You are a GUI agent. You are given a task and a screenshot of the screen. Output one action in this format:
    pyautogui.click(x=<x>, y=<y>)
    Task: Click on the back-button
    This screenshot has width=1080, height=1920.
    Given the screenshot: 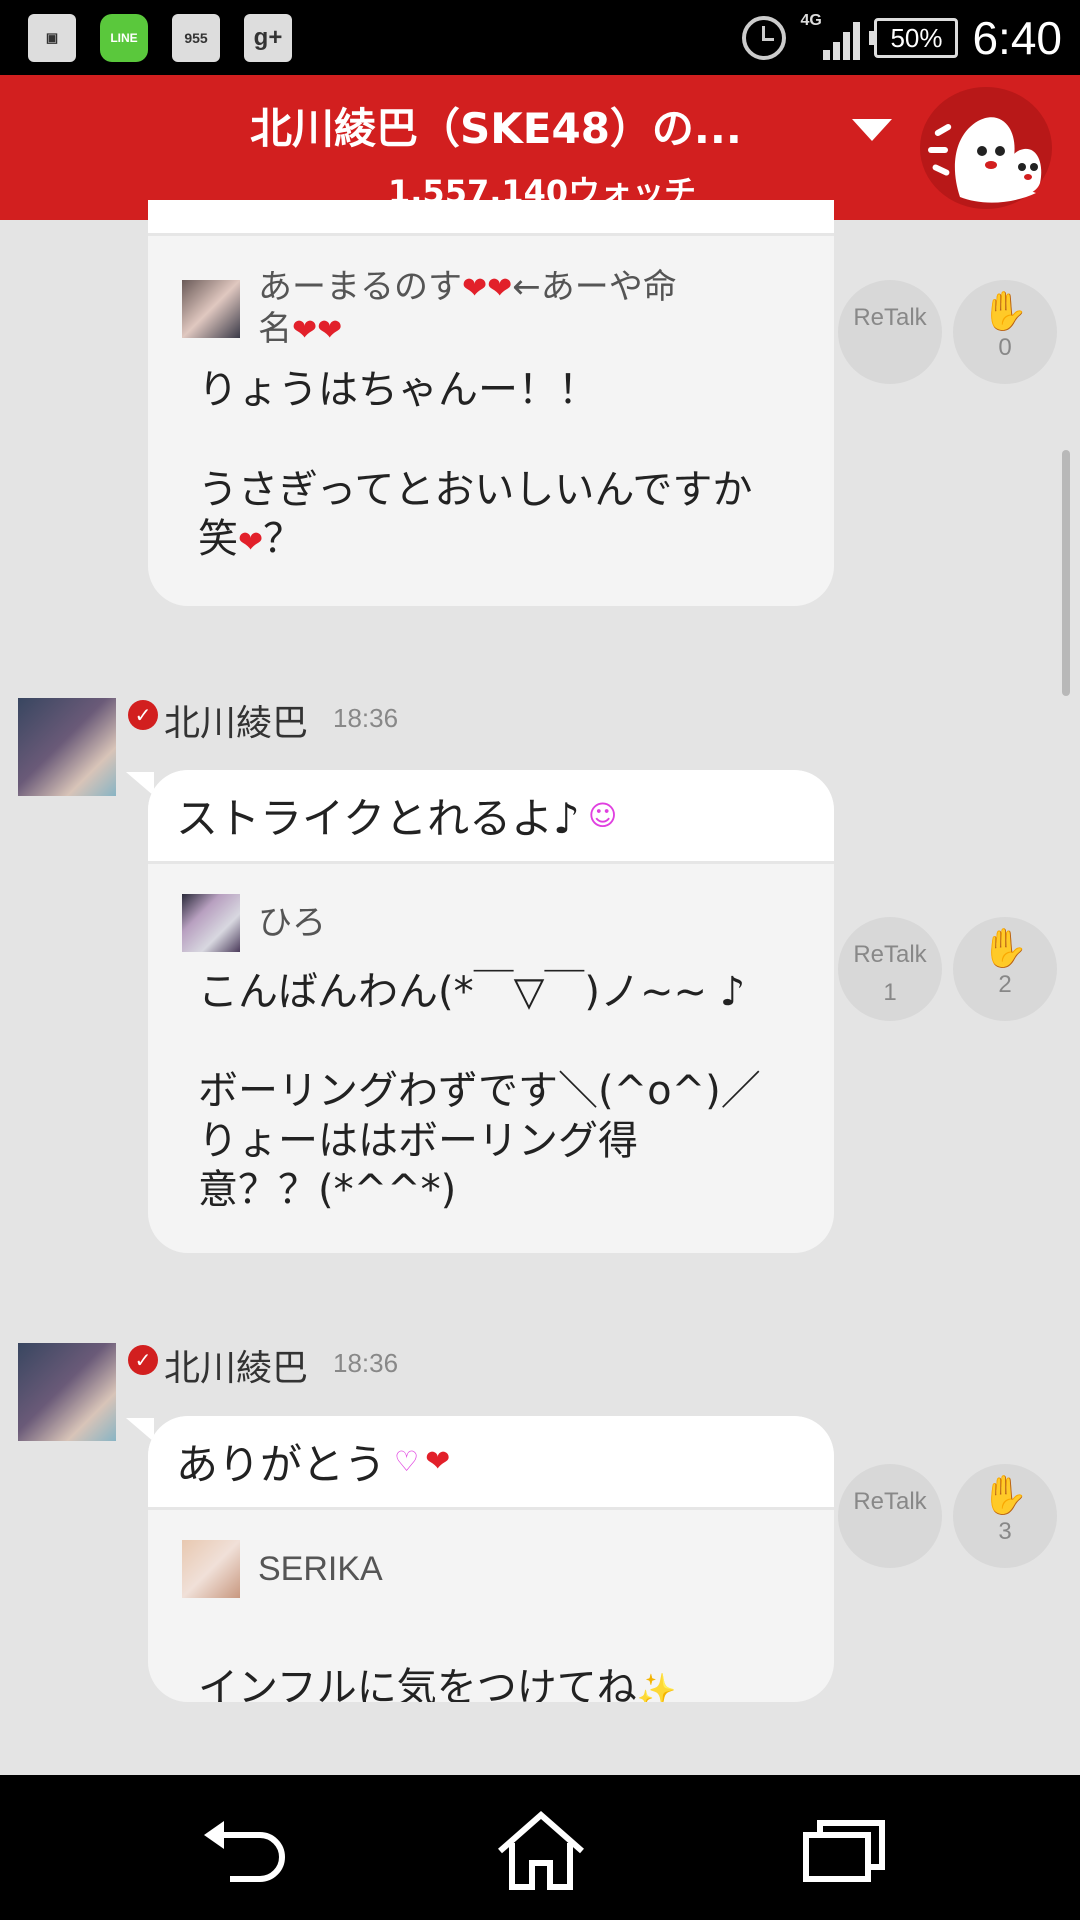 What is the action you would take?
    pyautogui.click(x=245, y=1850)
    